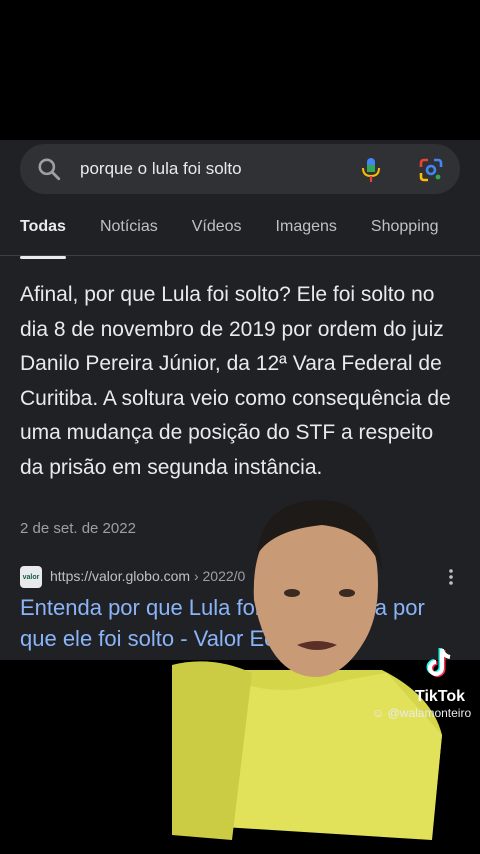 This screenshot has height=854, width=480. What do you see at coordinates (129, 233) in the screenshot?
I see `tab-news: Notícias` at bounding box center [129, 233].